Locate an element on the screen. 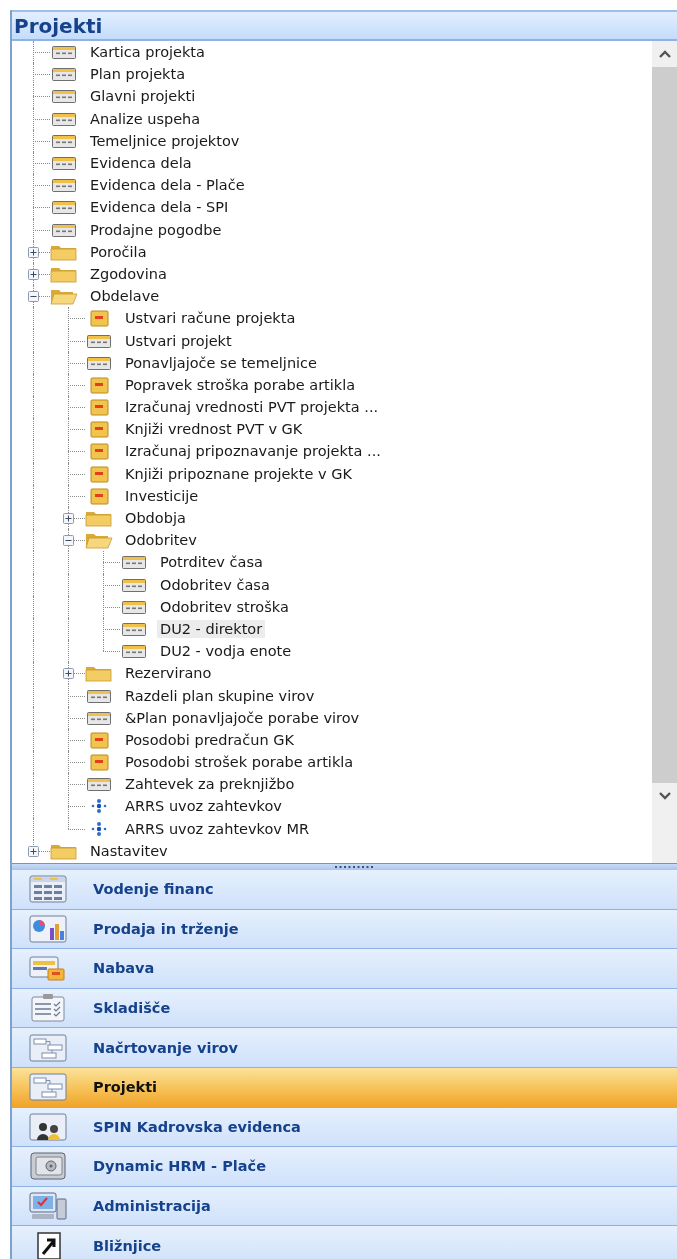  tree-item: Posodobi strošek porabe artikla is located at coordinates (239, 762).